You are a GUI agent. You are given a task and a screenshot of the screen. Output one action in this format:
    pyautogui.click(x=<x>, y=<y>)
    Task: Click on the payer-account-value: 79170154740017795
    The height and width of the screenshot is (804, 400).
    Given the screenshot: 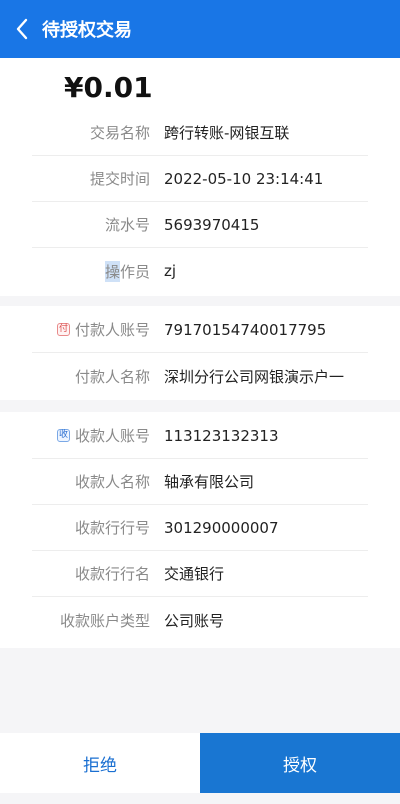 What is the action you would take?
    pyautogui.click(x=245, y=329)
    